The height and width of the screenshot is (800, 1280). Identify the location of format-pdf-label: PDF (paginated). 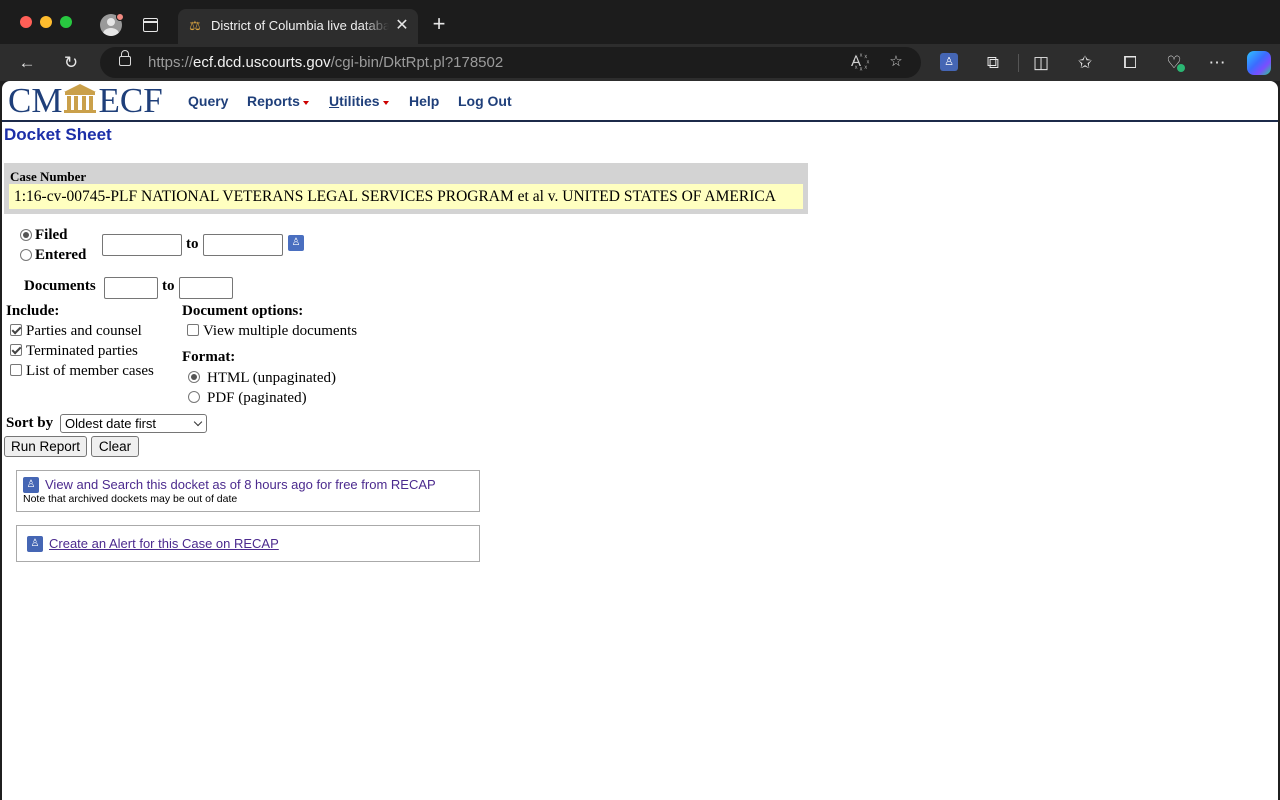
(257, 398).